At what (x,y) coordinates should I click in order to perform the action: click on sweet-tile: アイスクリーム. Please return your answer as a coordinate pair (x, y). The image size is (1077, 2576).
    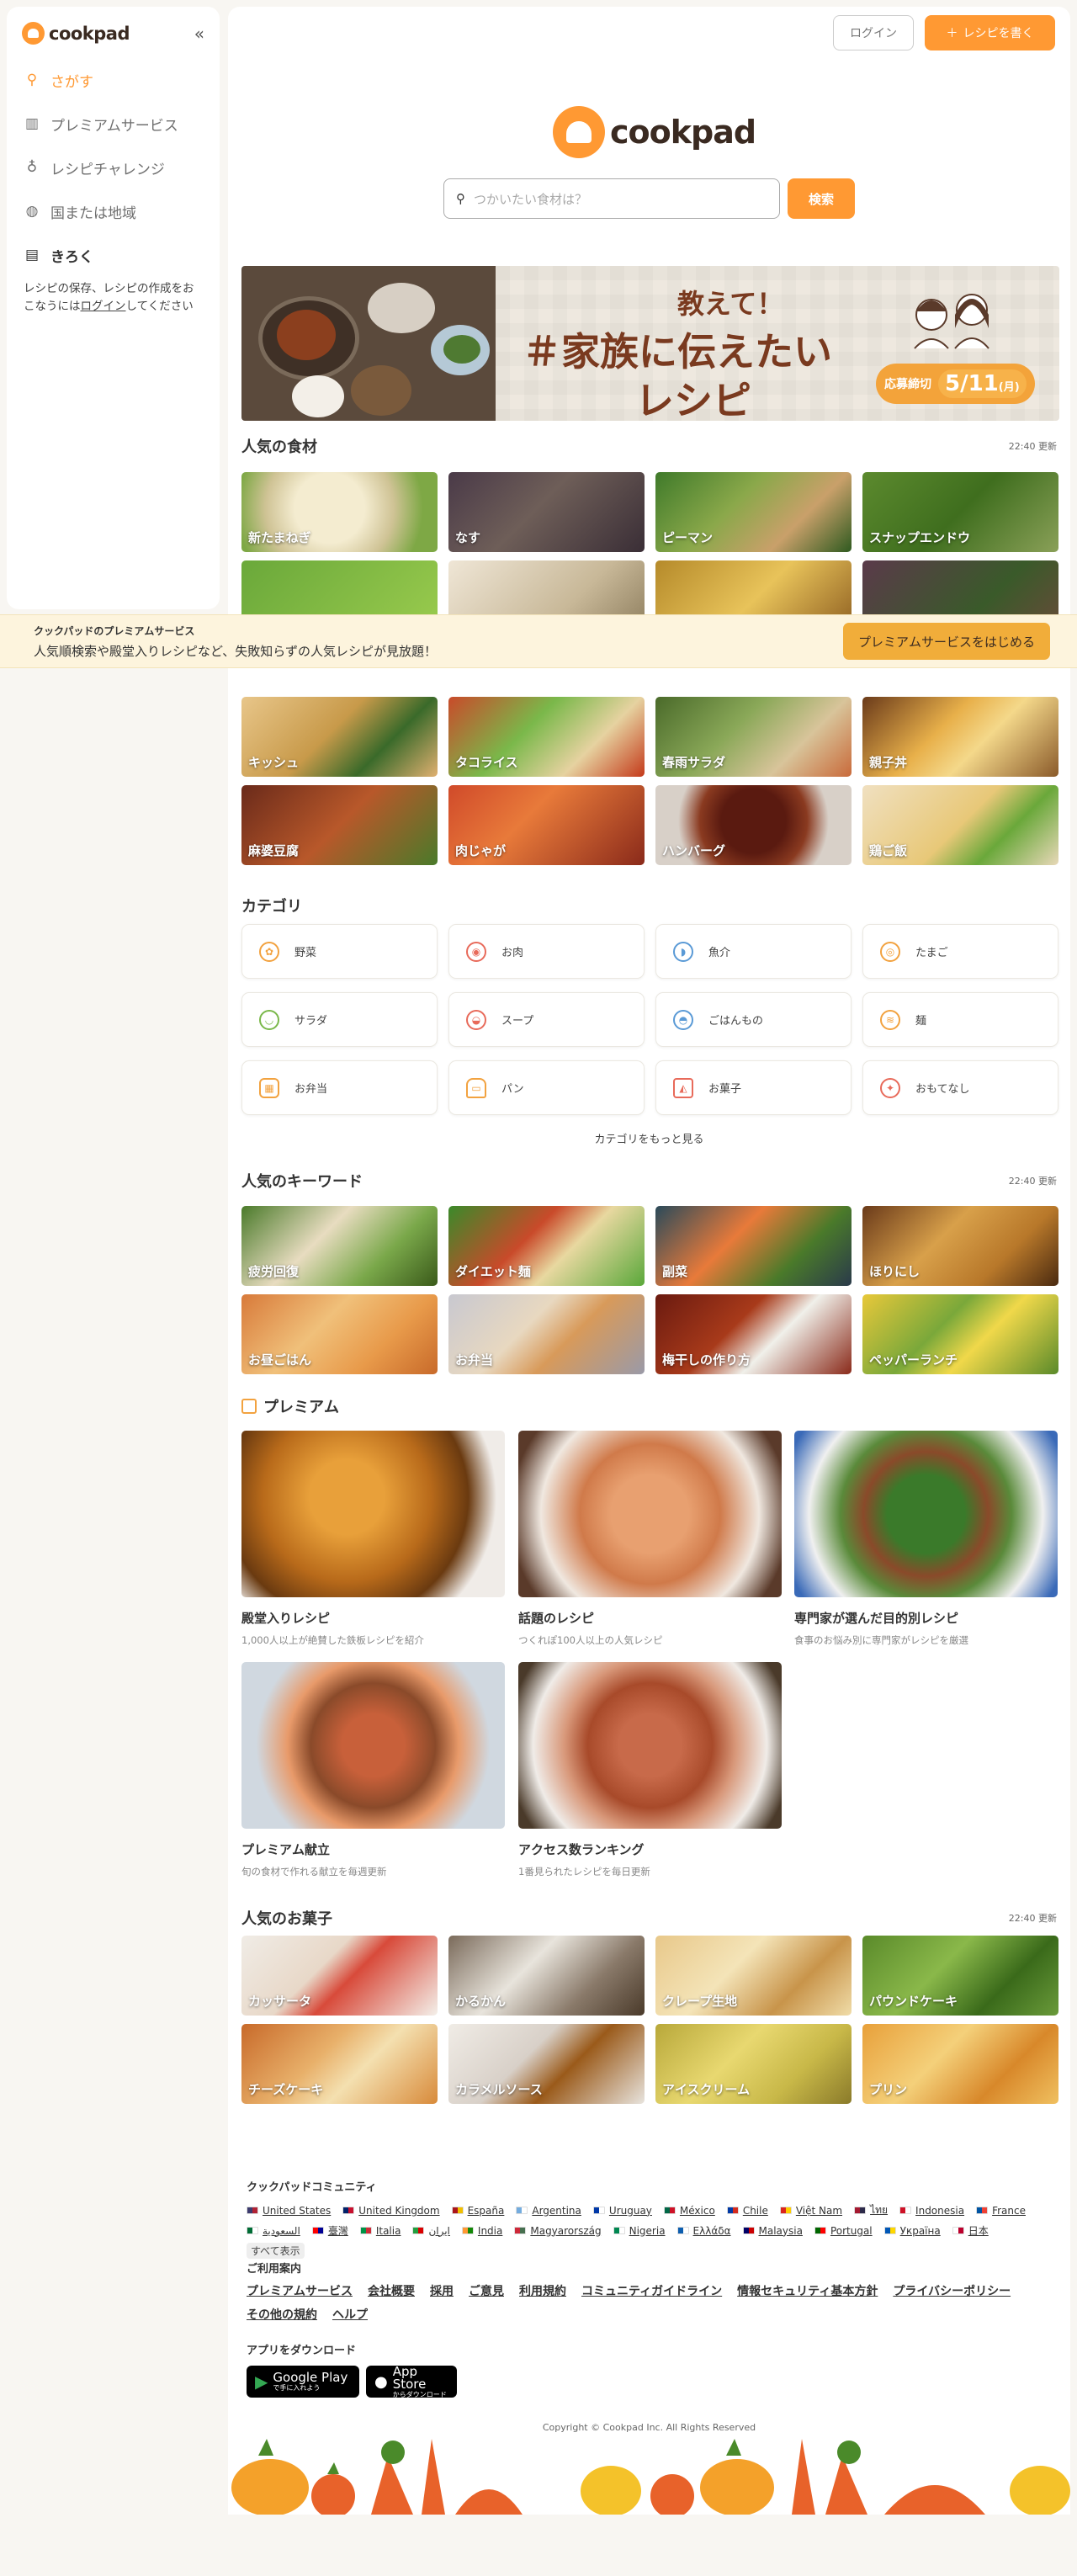
    Looking at the image, I should click on (753, 2064).